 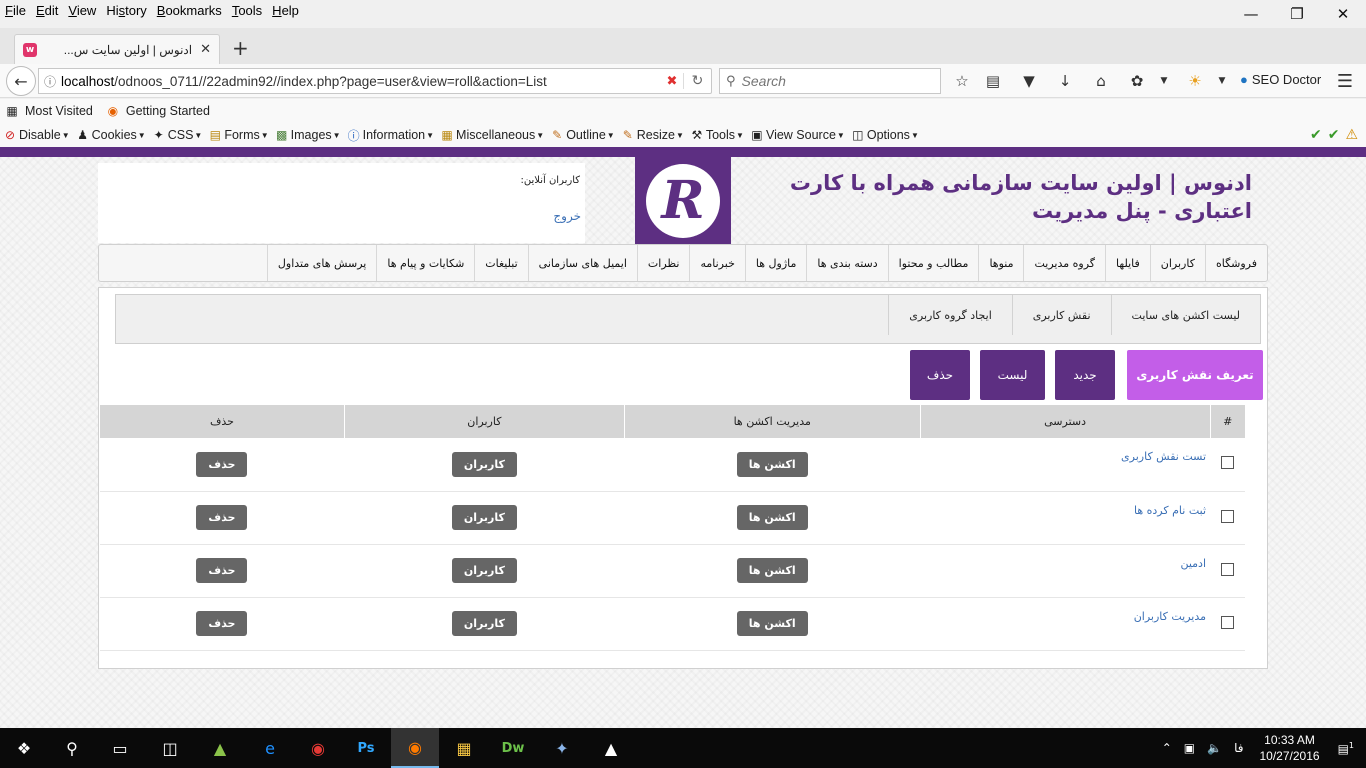 I want to click on dreamweaver-icon: Dw, so click(x=513, y=748).